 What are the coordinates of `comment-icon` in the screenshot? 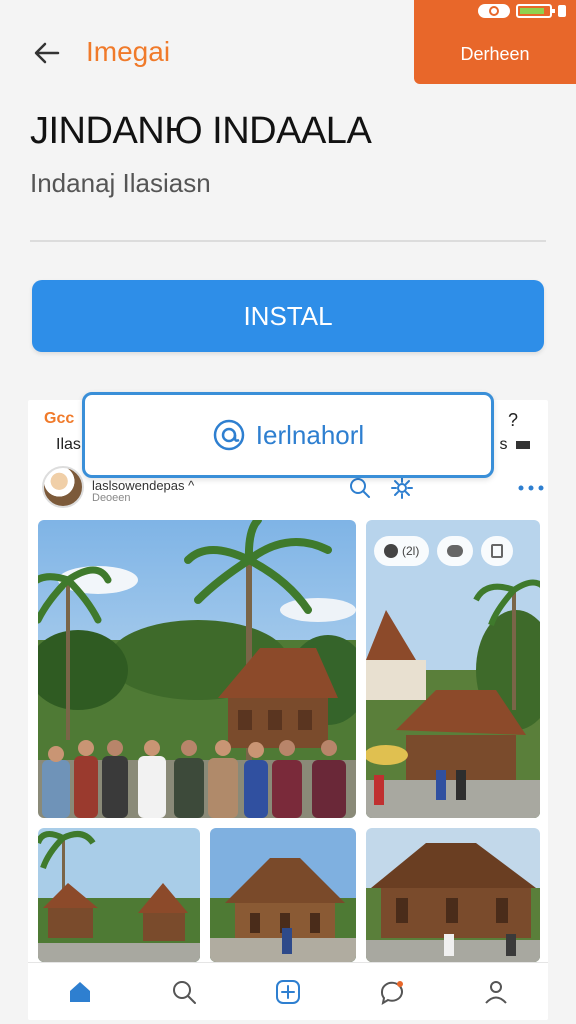 It's located at (391, 551).